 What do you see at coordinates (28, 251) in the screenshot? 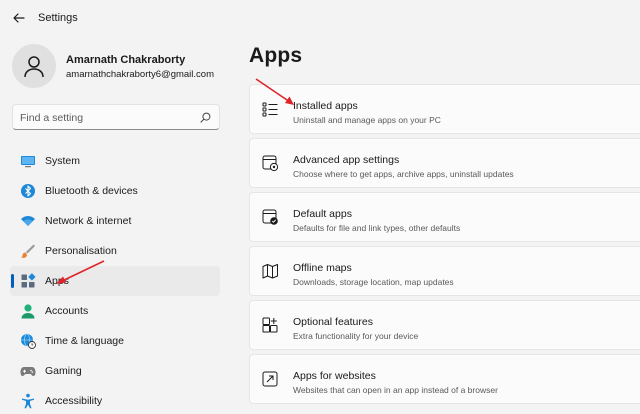
I see `brush-icon` at bounding box center [28, 251].